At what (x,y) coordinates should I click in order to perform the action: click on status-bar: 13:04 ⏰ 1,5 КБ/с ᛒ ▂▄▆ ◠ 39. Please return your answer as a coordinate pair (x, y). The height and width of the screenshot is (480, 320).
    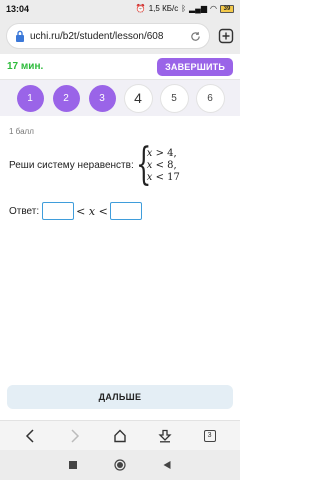
    Looking at the image, I should click on (120, 9).